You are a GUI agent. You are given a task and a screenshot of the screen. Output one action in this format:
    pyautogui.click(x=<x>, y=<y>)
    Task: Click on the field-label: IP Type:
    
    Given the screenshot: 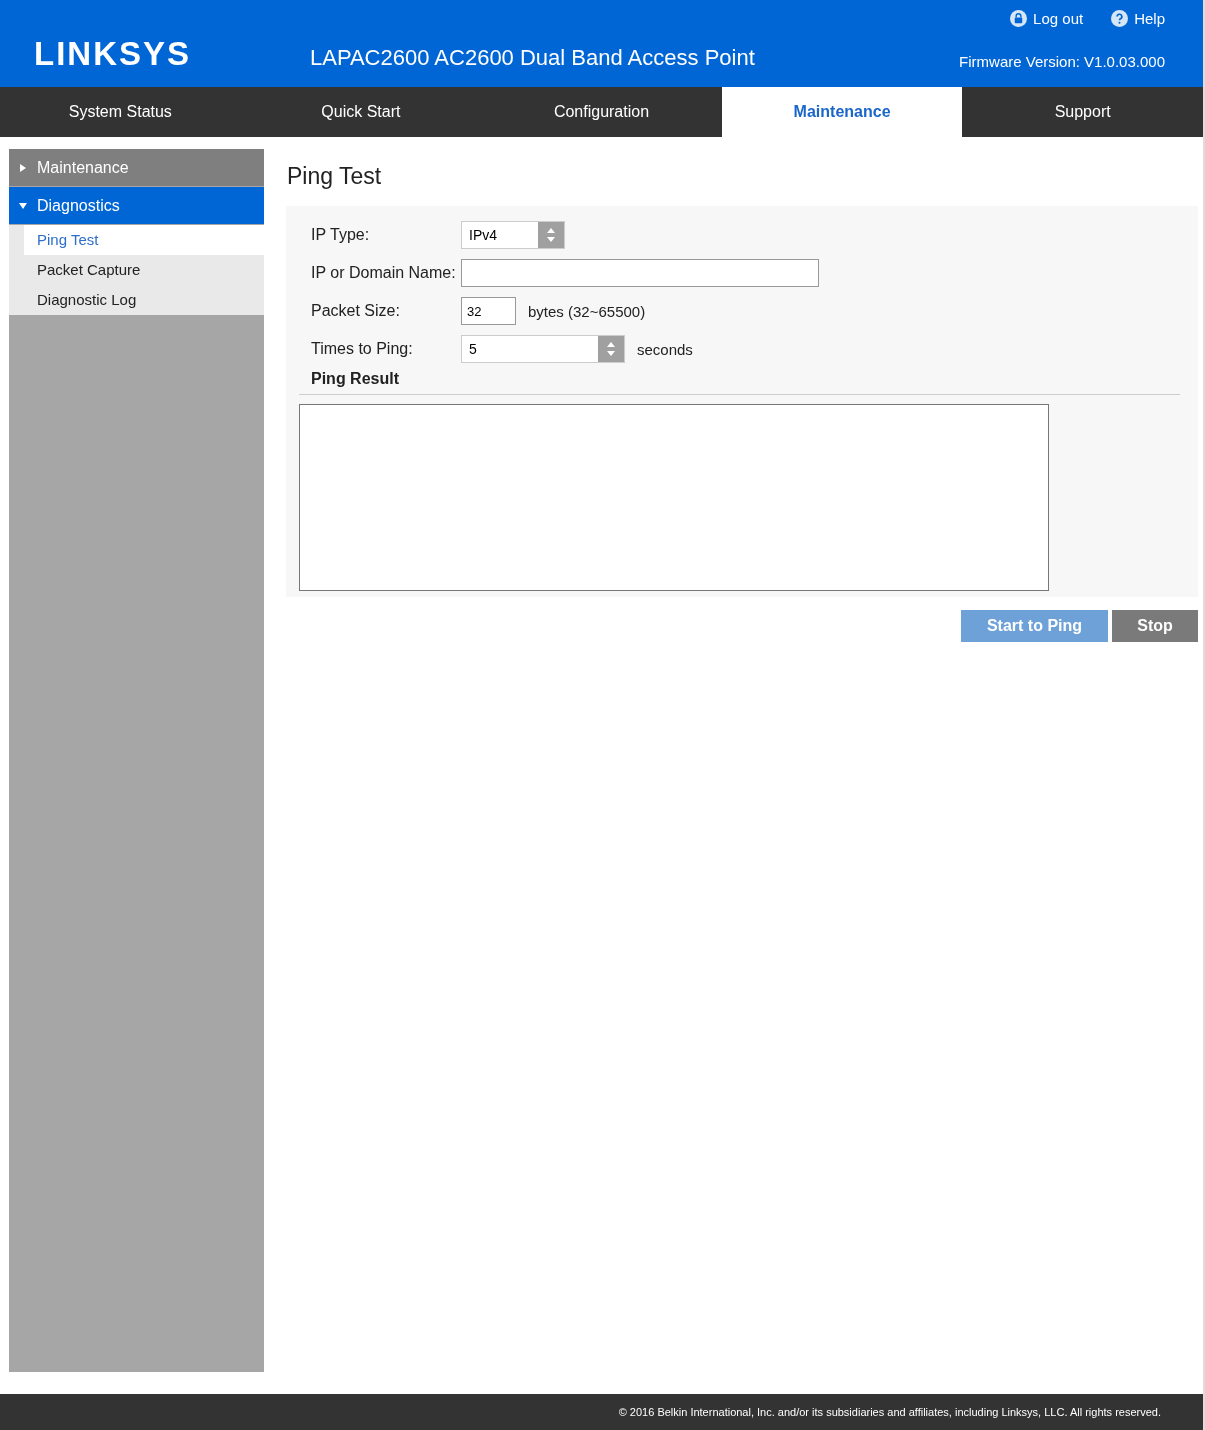 What is the action you would take?
    pyautogui.click(x=340, y=235)
    